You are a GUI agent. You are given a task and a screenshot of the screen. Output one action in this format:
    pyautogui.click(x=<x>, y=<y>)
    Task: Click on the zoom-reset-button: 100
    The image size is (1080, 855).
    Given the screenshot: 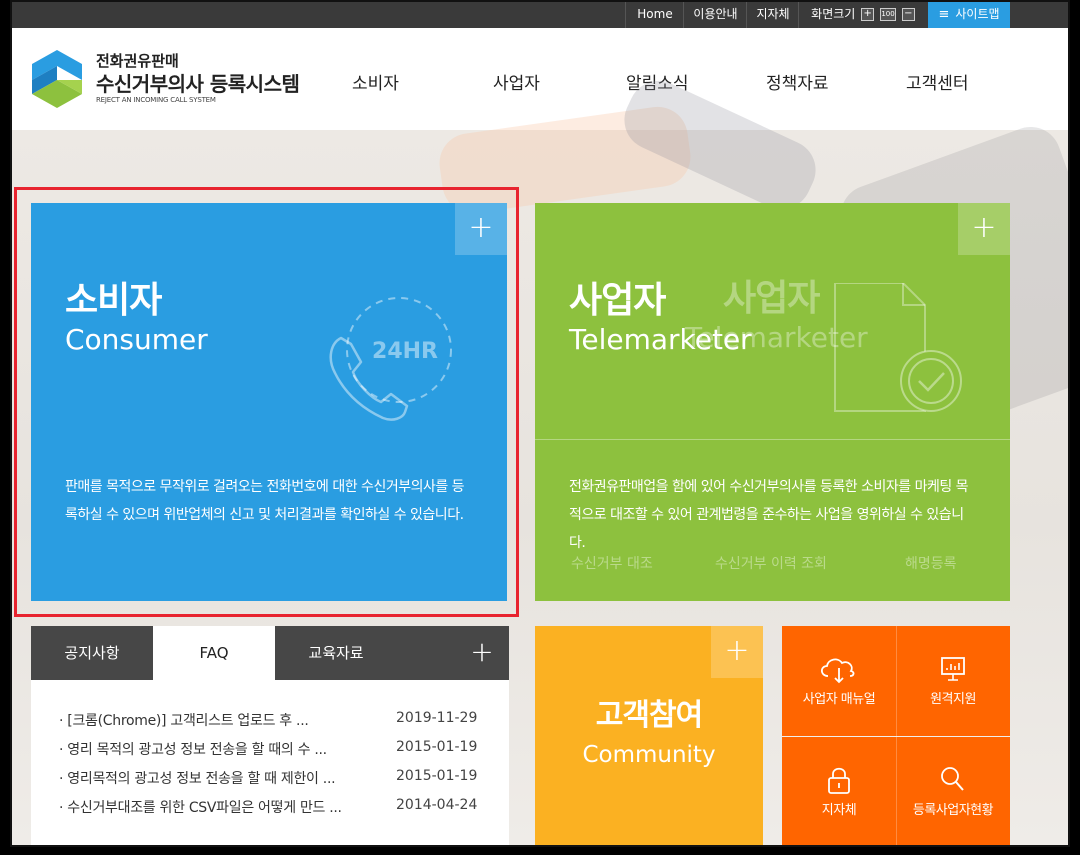 What is the action you would take?
    pyautogui.click(x=888, y=14)
    